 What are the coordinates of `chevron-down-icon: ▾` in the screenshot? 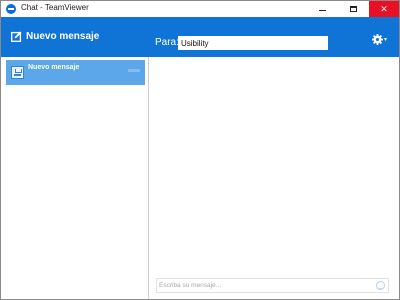 It's located at (386, 40).